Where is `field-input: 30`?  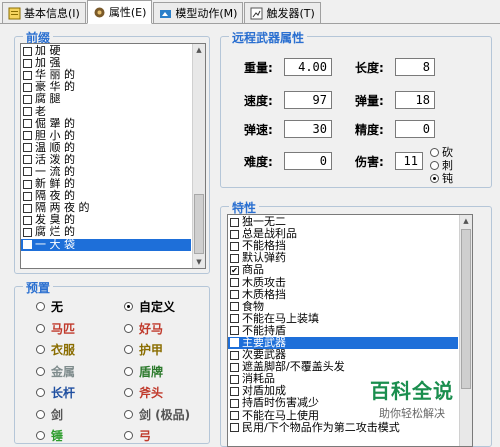
field-input: 30 is located at coordinates (308, 129).